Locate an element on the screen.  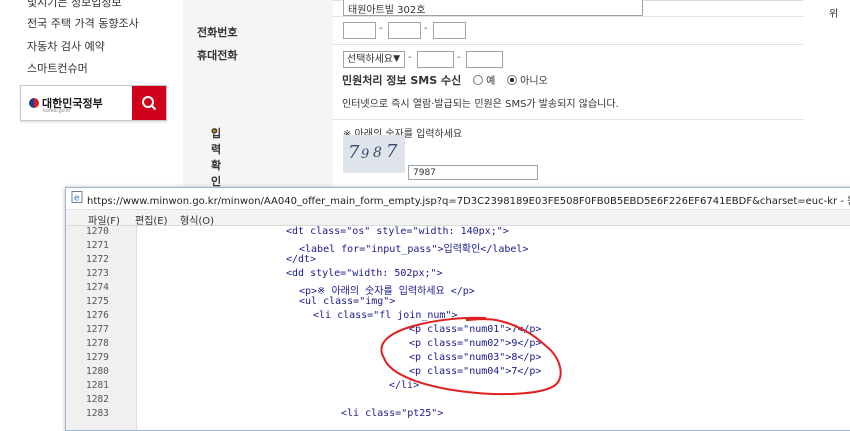
captcha-label: 입력확인 is located at coordinates (216, 157).